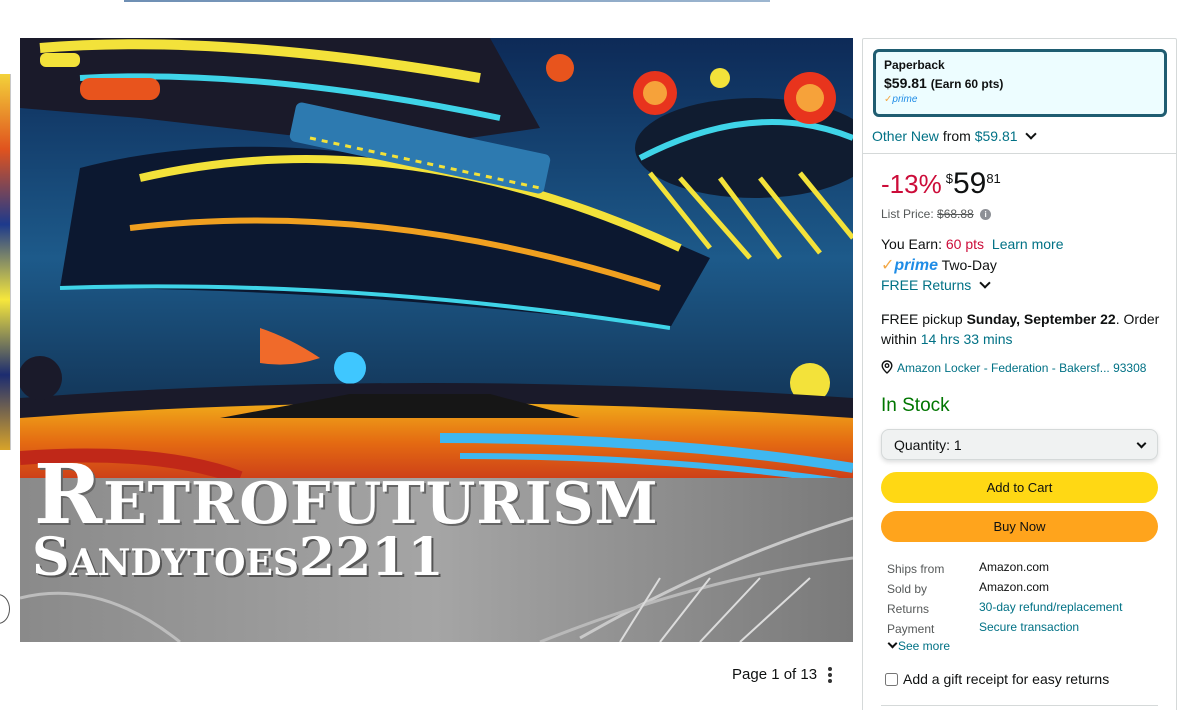  I want to click on see-more-toggle: See more, so click(918, 645).